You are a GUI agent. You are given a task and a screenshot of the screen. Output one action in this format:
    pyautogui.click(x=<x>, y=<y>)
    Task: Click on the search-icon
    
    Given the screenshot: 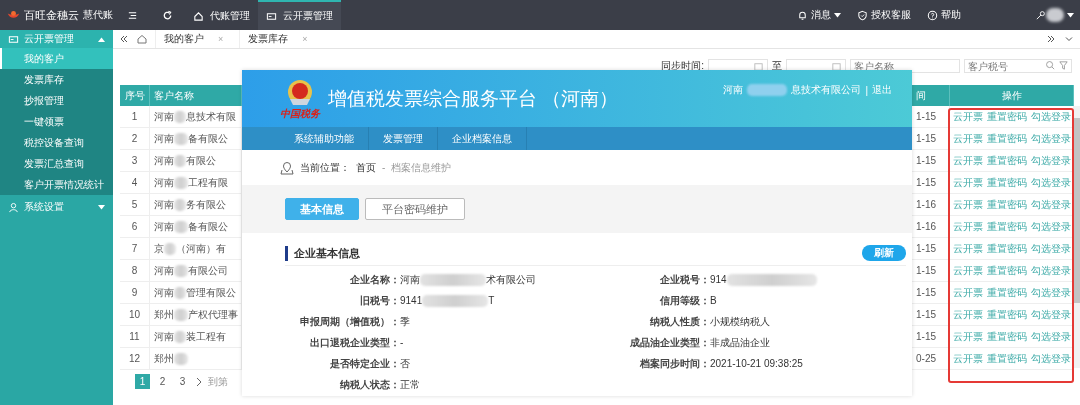 What is the action you would take?
    pyautogui.click(x=1050, y=65)
    